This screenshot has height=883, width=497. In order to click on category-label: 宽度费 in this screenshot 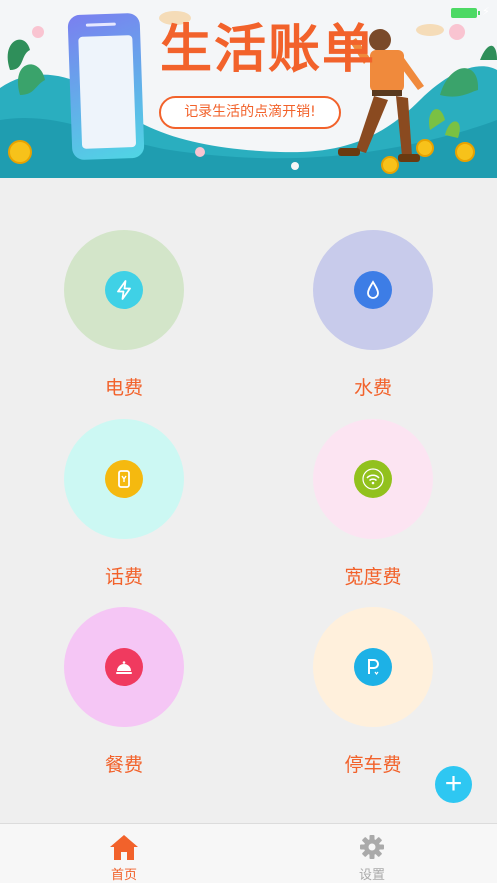, I will do `click(373, 577)`.